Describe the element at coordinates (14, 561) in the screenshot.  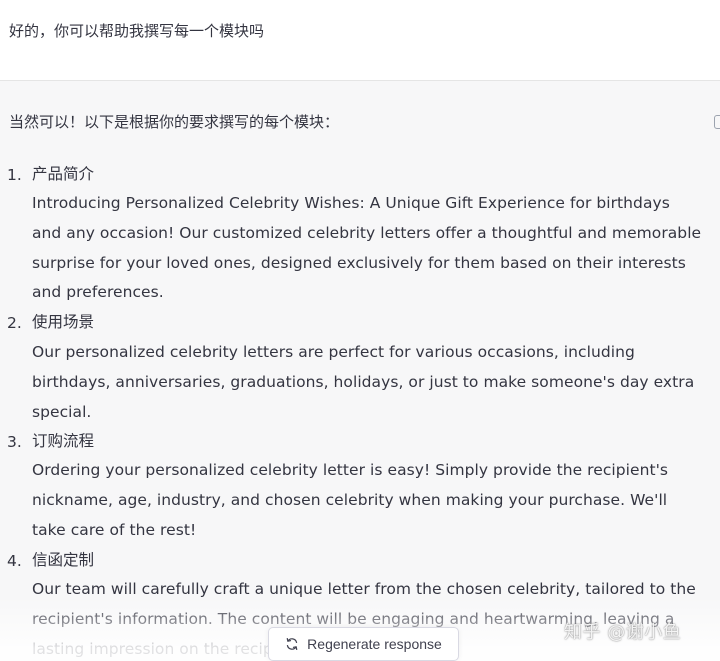
I see `list-number: 4.` at that location.